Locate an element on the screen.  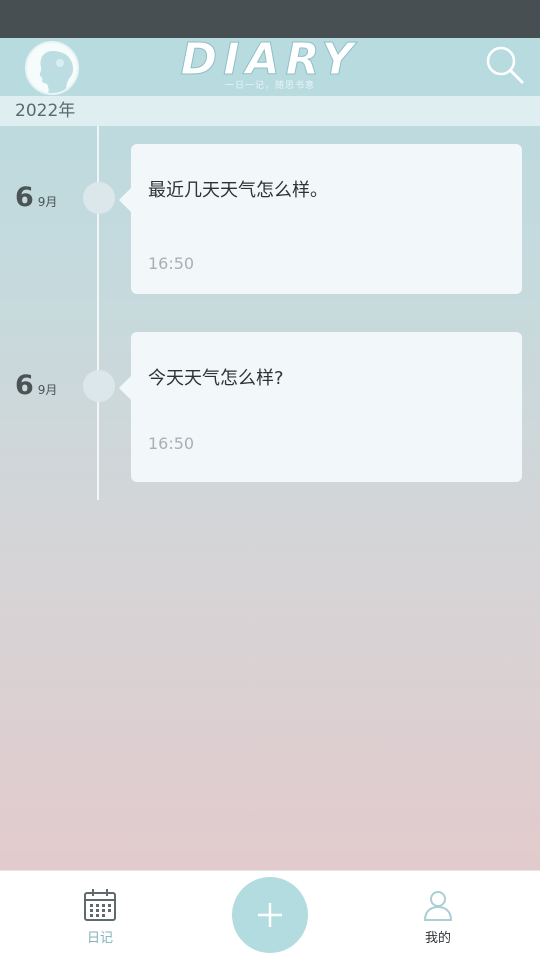
app-header: DIARY 一日一记，随思书意 is located at coordinates (270, 64).